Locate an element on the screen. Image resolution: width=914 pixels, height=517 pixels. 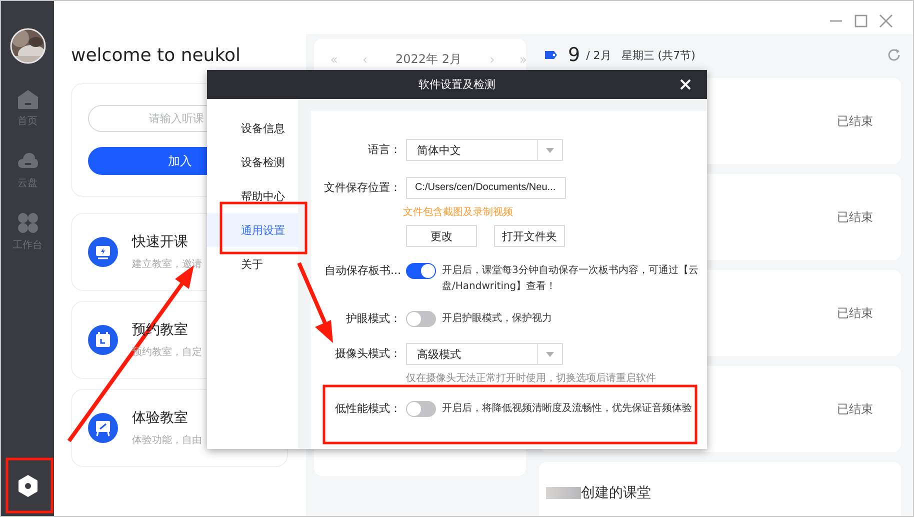
annotation-box is located at coordinates (30, 486).